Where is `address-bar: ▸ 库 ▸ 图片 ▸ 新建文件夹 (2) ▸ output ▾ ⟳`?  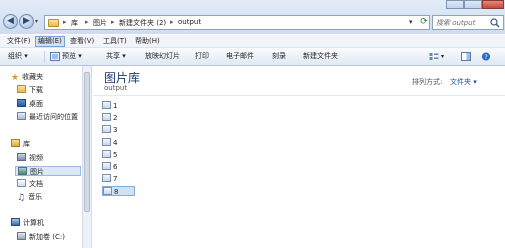 address-bar: ▸ 库 ▸ 图片 ▸ 新建文件夹 (2) ▸ output ▾ ⟳ is located at coordinates (237, 22).